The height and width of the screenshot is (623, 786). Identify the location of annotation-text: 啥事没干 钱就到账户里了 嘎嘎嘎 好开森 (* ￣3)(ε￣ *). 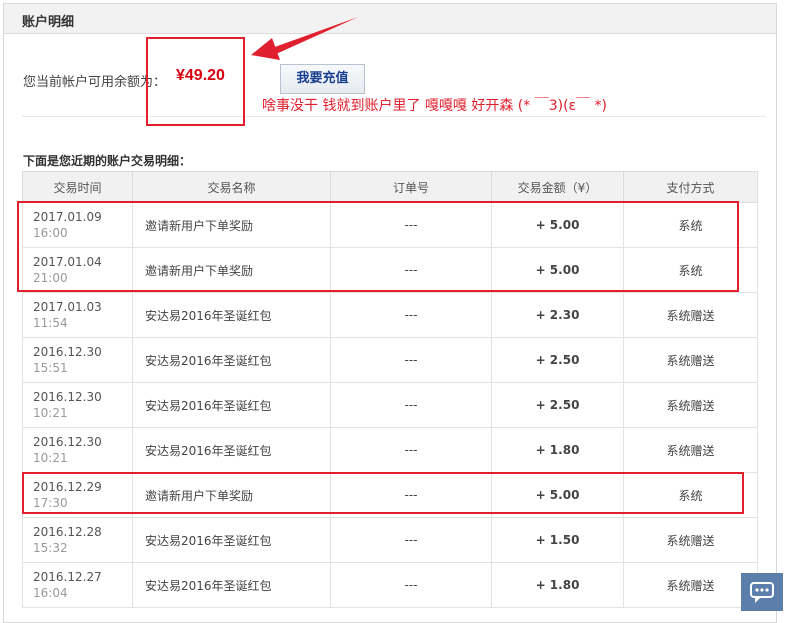
(435, 106).